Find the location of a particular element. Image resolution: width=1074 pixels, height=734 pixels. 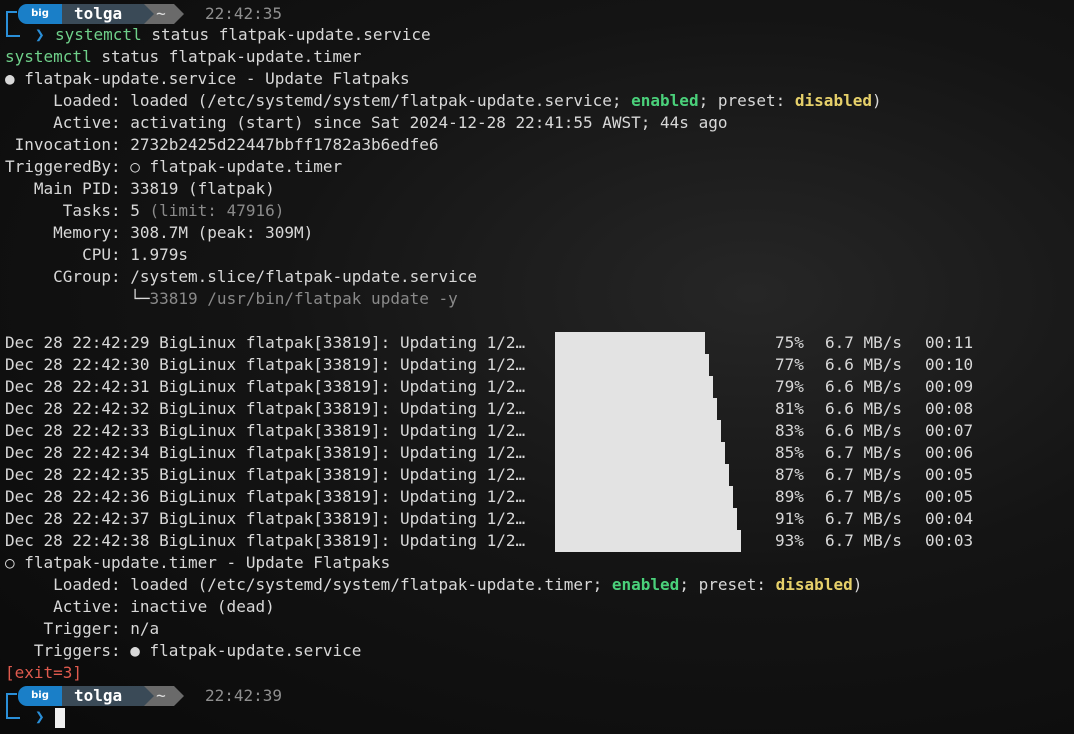

text-cursor is located at coordinates (60, 718).